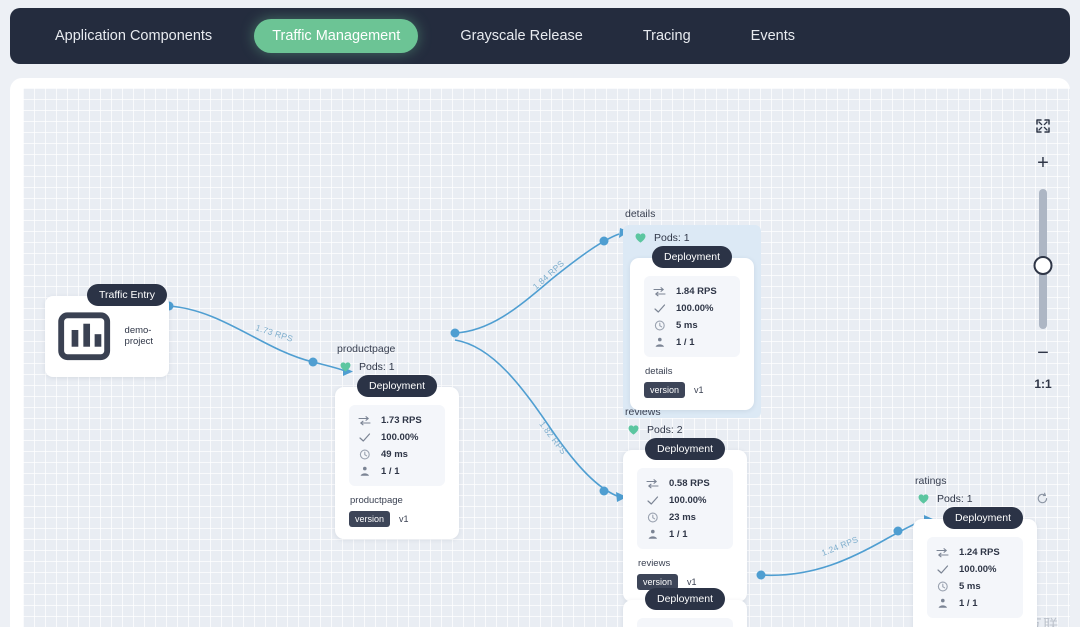 Image resolution: width=1080 pixels, height=627 pixels. What do you see at coordinates (692, 316) in the screenshot?
I see `metrics-details: 1.84 RPS 100.00% 5 ms 1 / 1` at bounding box center [692, 316].